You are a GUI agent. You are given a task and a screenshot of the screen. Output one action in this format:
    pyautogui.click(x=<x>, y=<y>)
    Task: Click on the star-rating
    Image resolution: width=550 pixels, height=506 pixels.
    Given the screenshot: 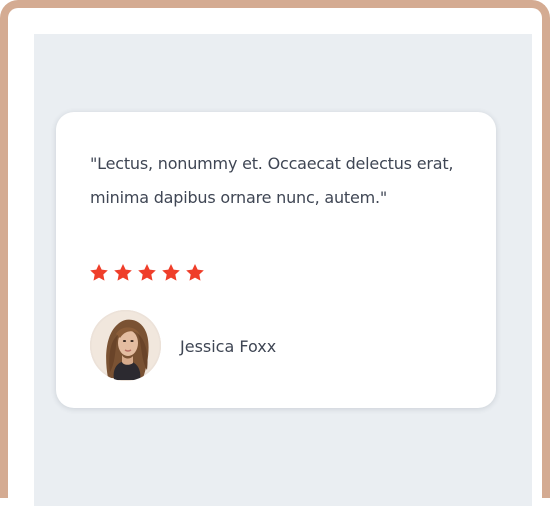 What is the action you would take?
    pyautogui.click(x=147, y=273)
    